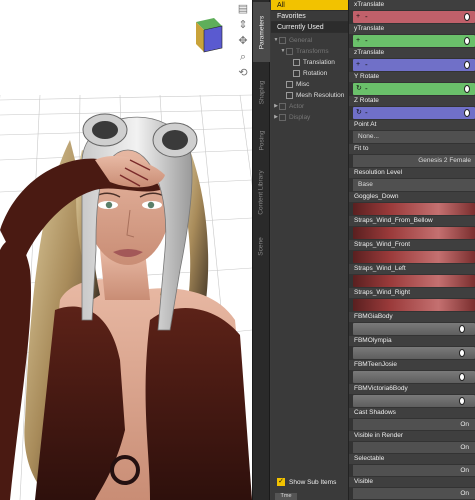 This screenshot has height=500, width=475. Describe the element at coordinates (414, 424) in the screenshot. I see `property-toggle-cast-shadows: On` at that location.